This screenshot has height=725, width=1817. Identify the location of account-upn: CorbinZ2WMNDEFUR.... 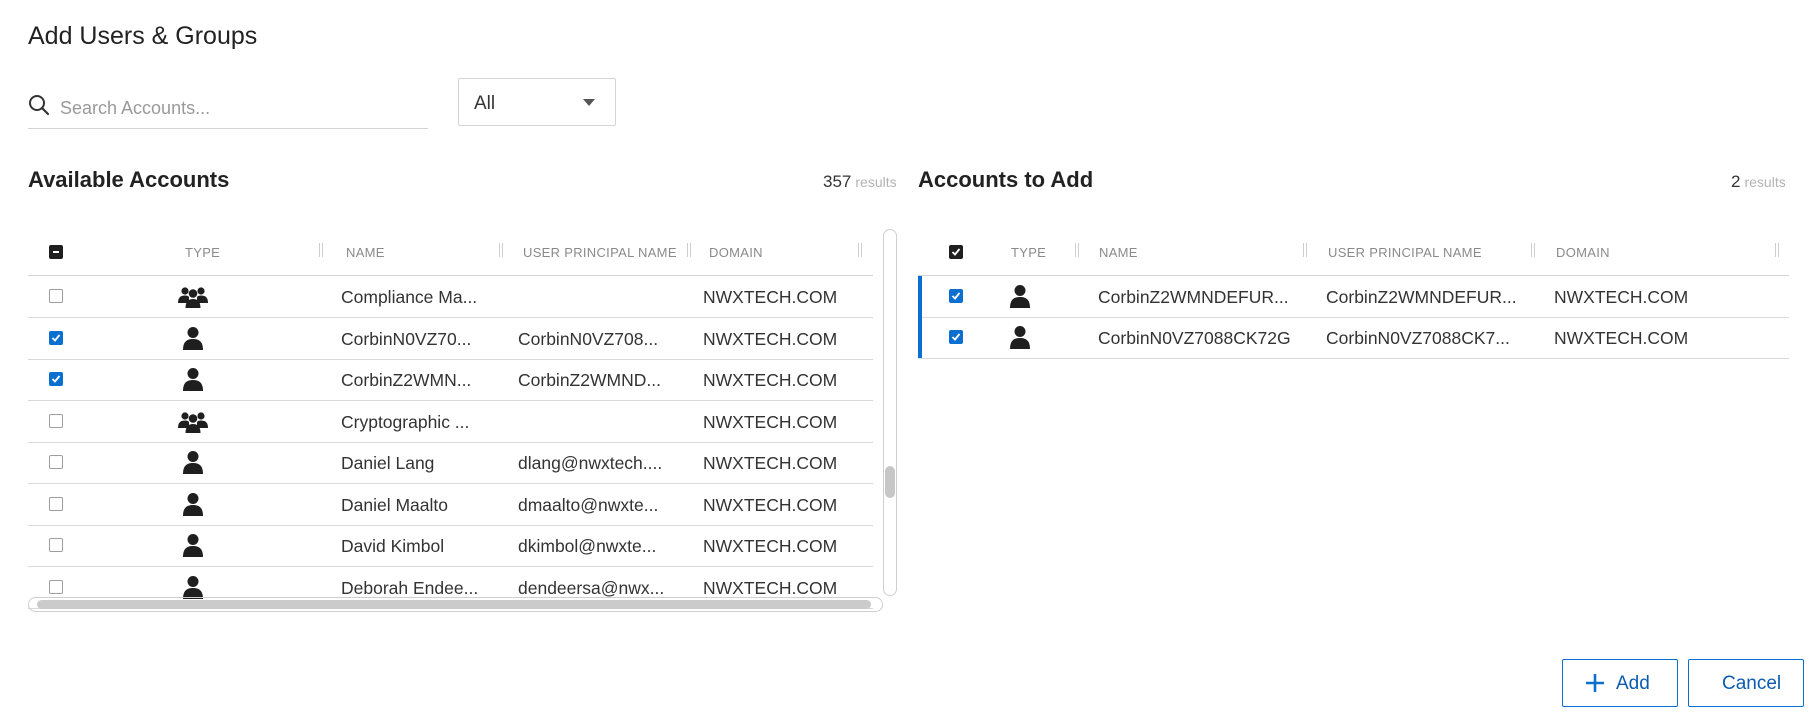
(1421, 297).